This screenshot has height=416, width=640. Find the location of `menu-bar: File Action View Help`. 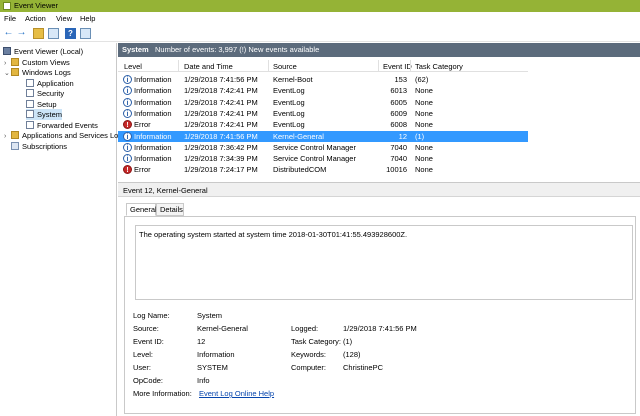

menu-bar: File Action View Help is located at coordinates (320, 18).